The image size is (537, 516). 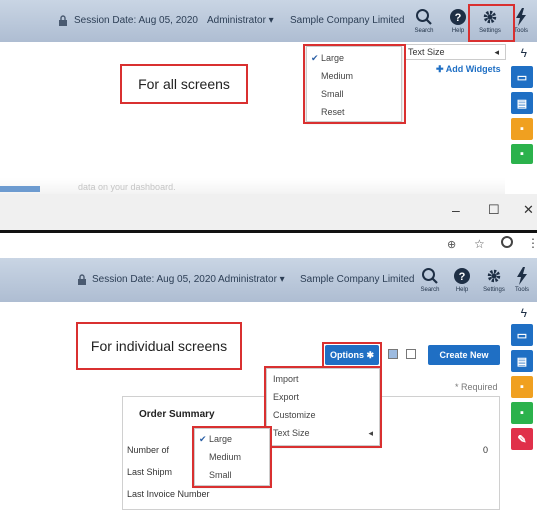 What do you see at coordinates (473, 69) in the screenshot?
I see `add-widgets-label: Add Widgets` at bounding box center [473, 69].